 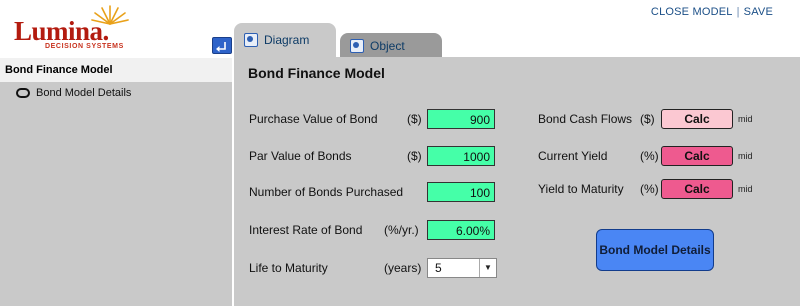 I want to click on close-model-link: CLOSE MODEL, so click(x=692, y=12).